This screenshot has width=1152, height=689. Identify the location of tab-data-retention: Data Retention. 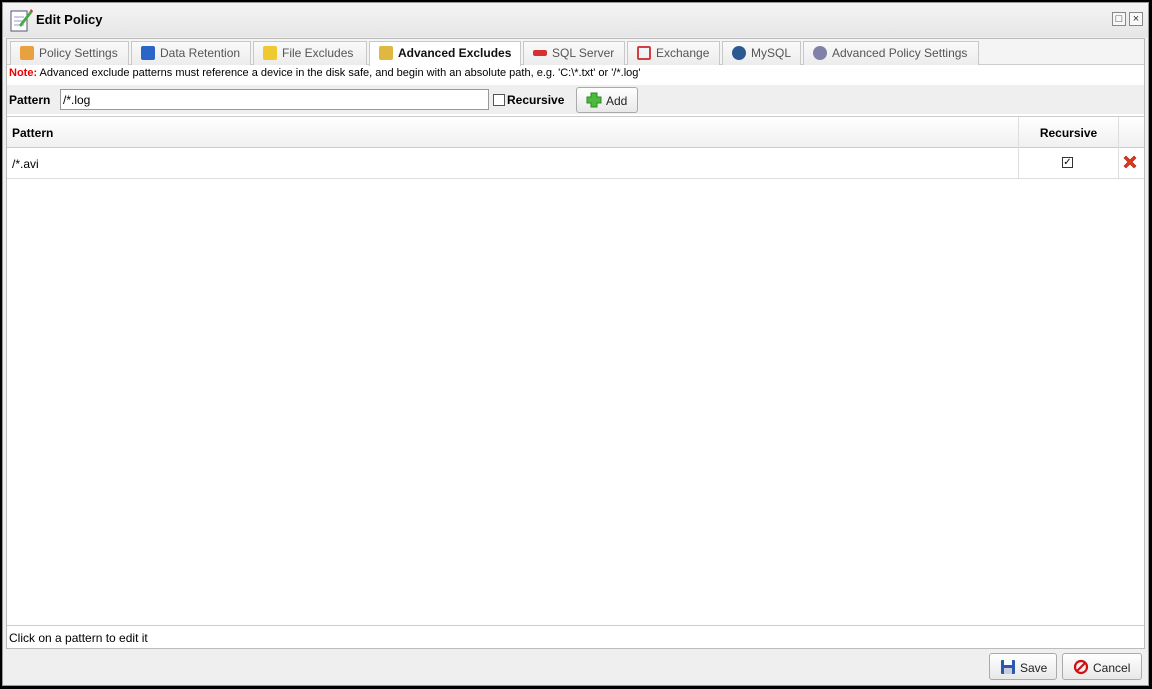
(191, 53).